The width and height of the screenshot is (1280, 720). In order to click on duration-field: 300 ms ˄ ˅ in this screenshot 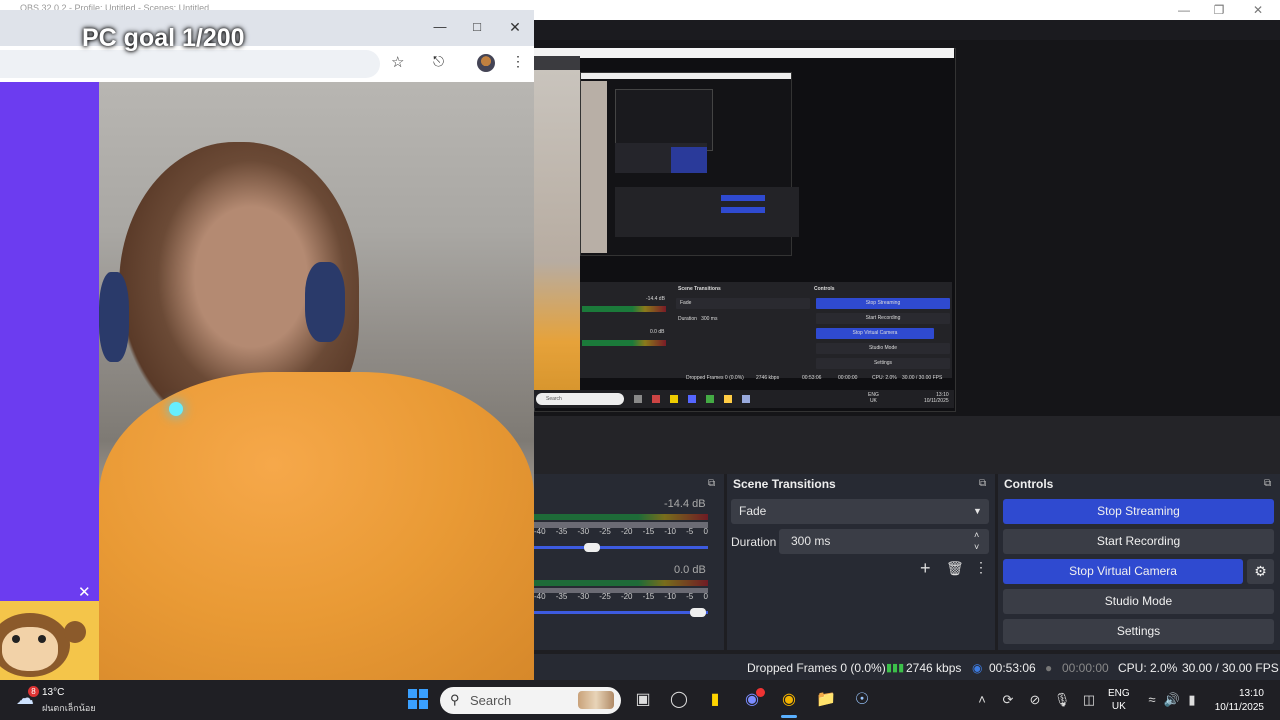, I will do `click(884, 541)`.